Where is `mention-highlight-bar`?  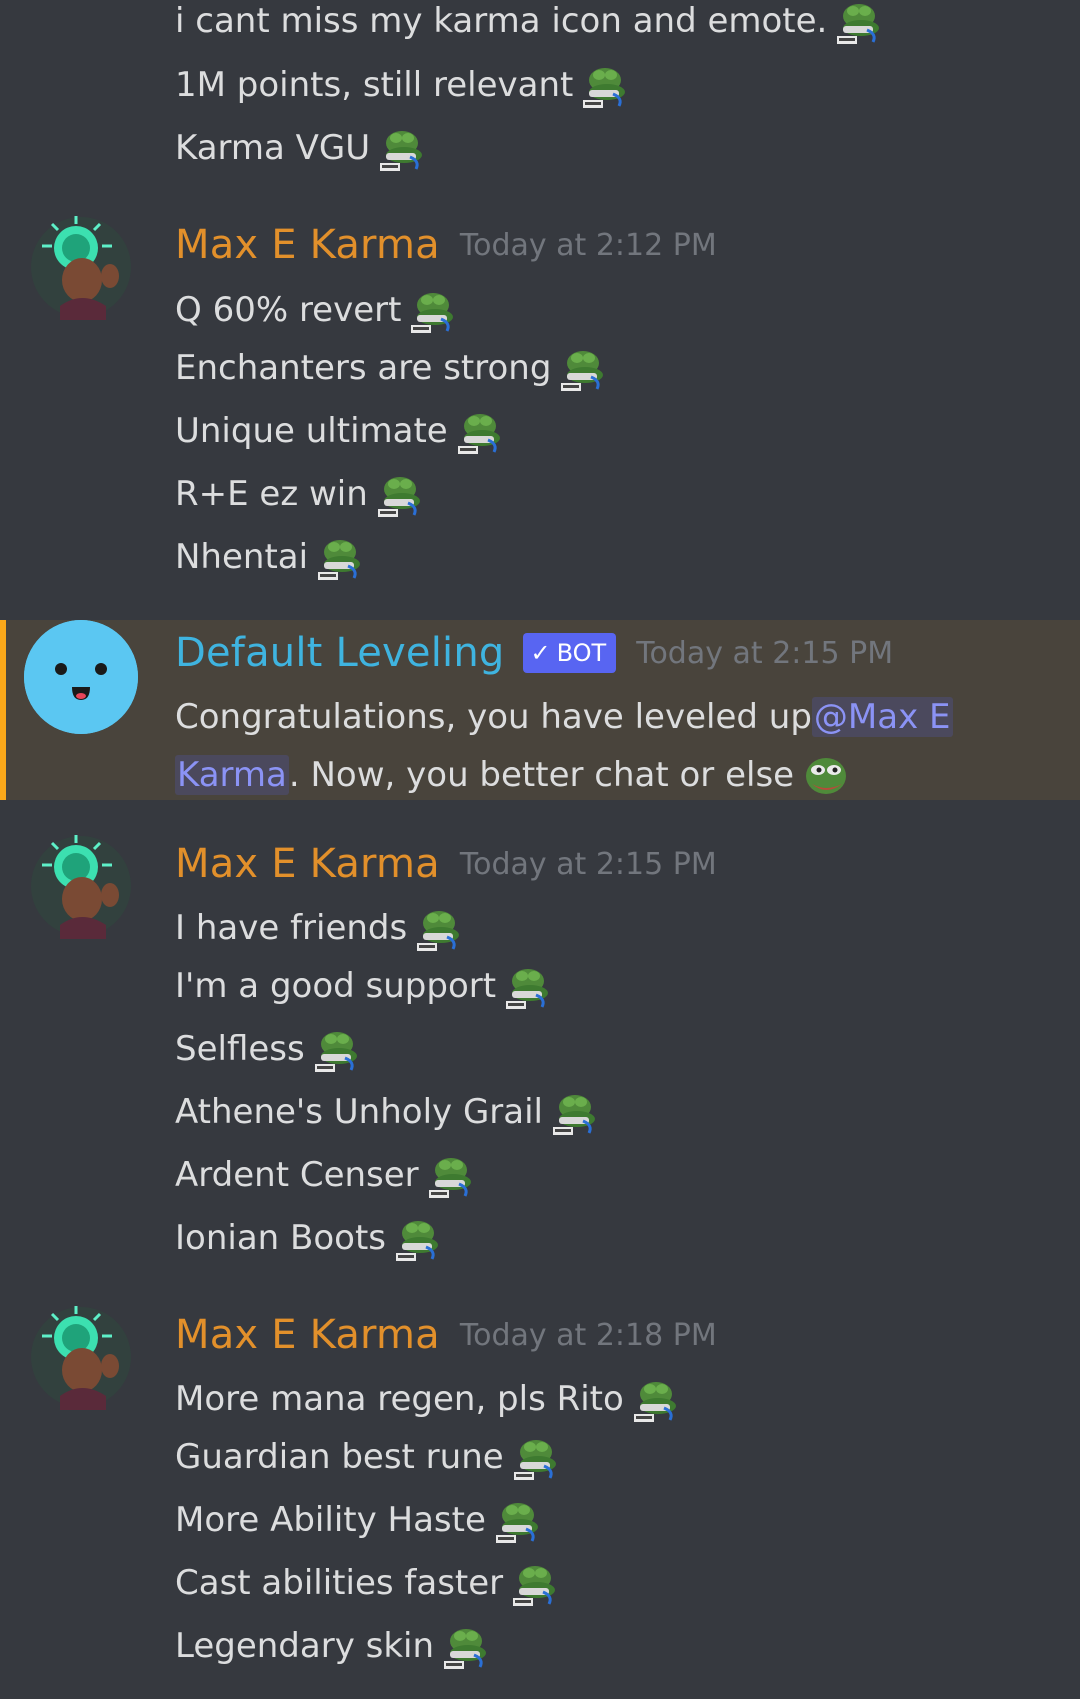 mention-highlight-bar is located at coordinates (3, 710).